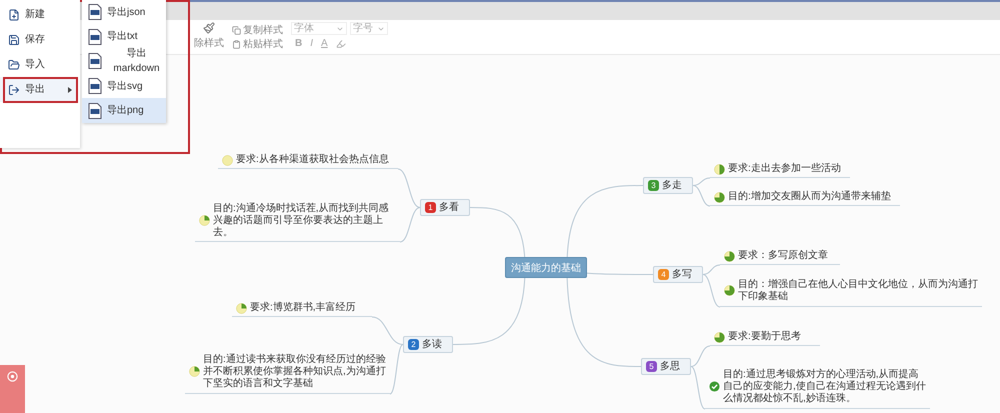 This screenshot has height=413, width=1000. What do you see at coordinates (209, 28) in the screenshot?
I see `brush-icon` at bounding box center [209, 28].